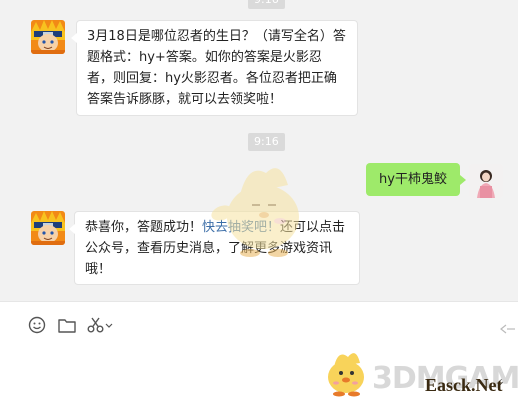  What do you see at coordinates (420, 373) in the screenshot?
I see `site-watermark: 3DMGAME Easck.Net` at bounding box center [420, 373].